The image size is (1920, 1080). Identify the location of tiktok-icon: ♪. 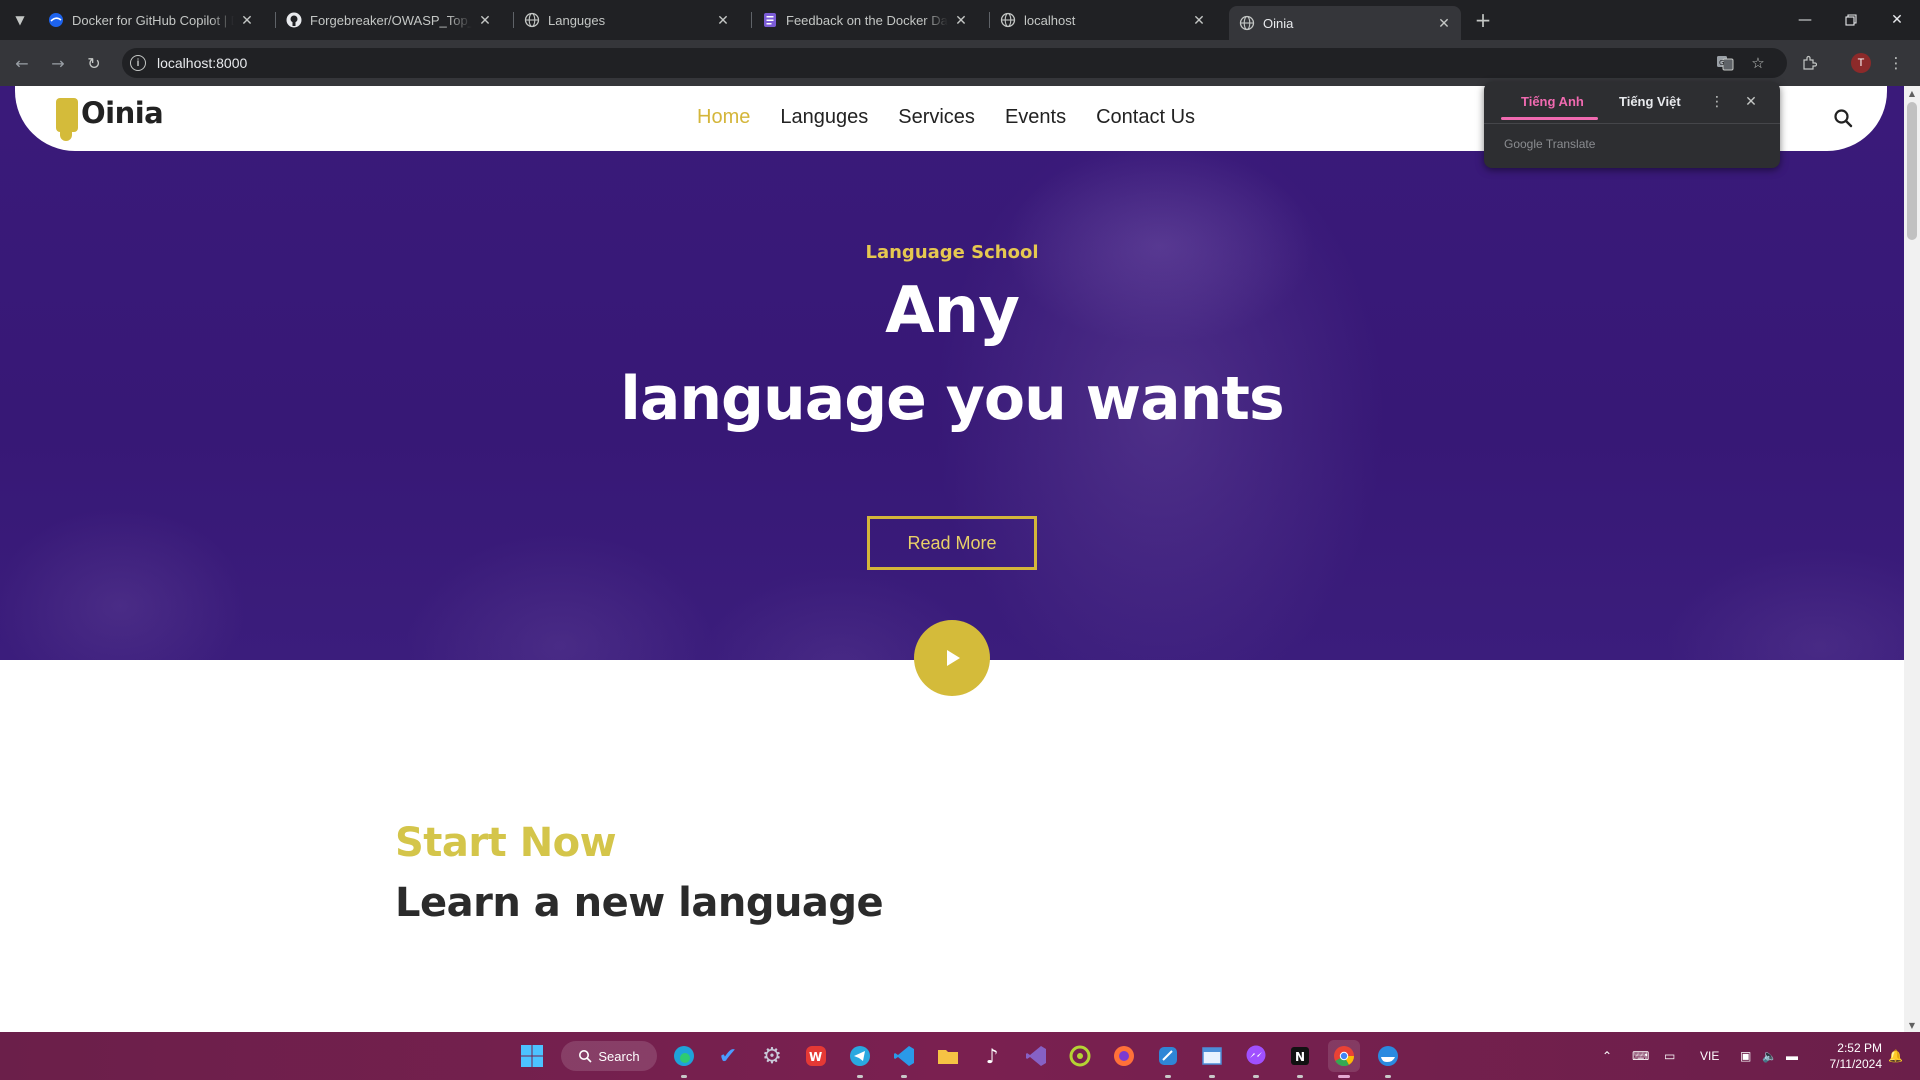
(992, 1056).